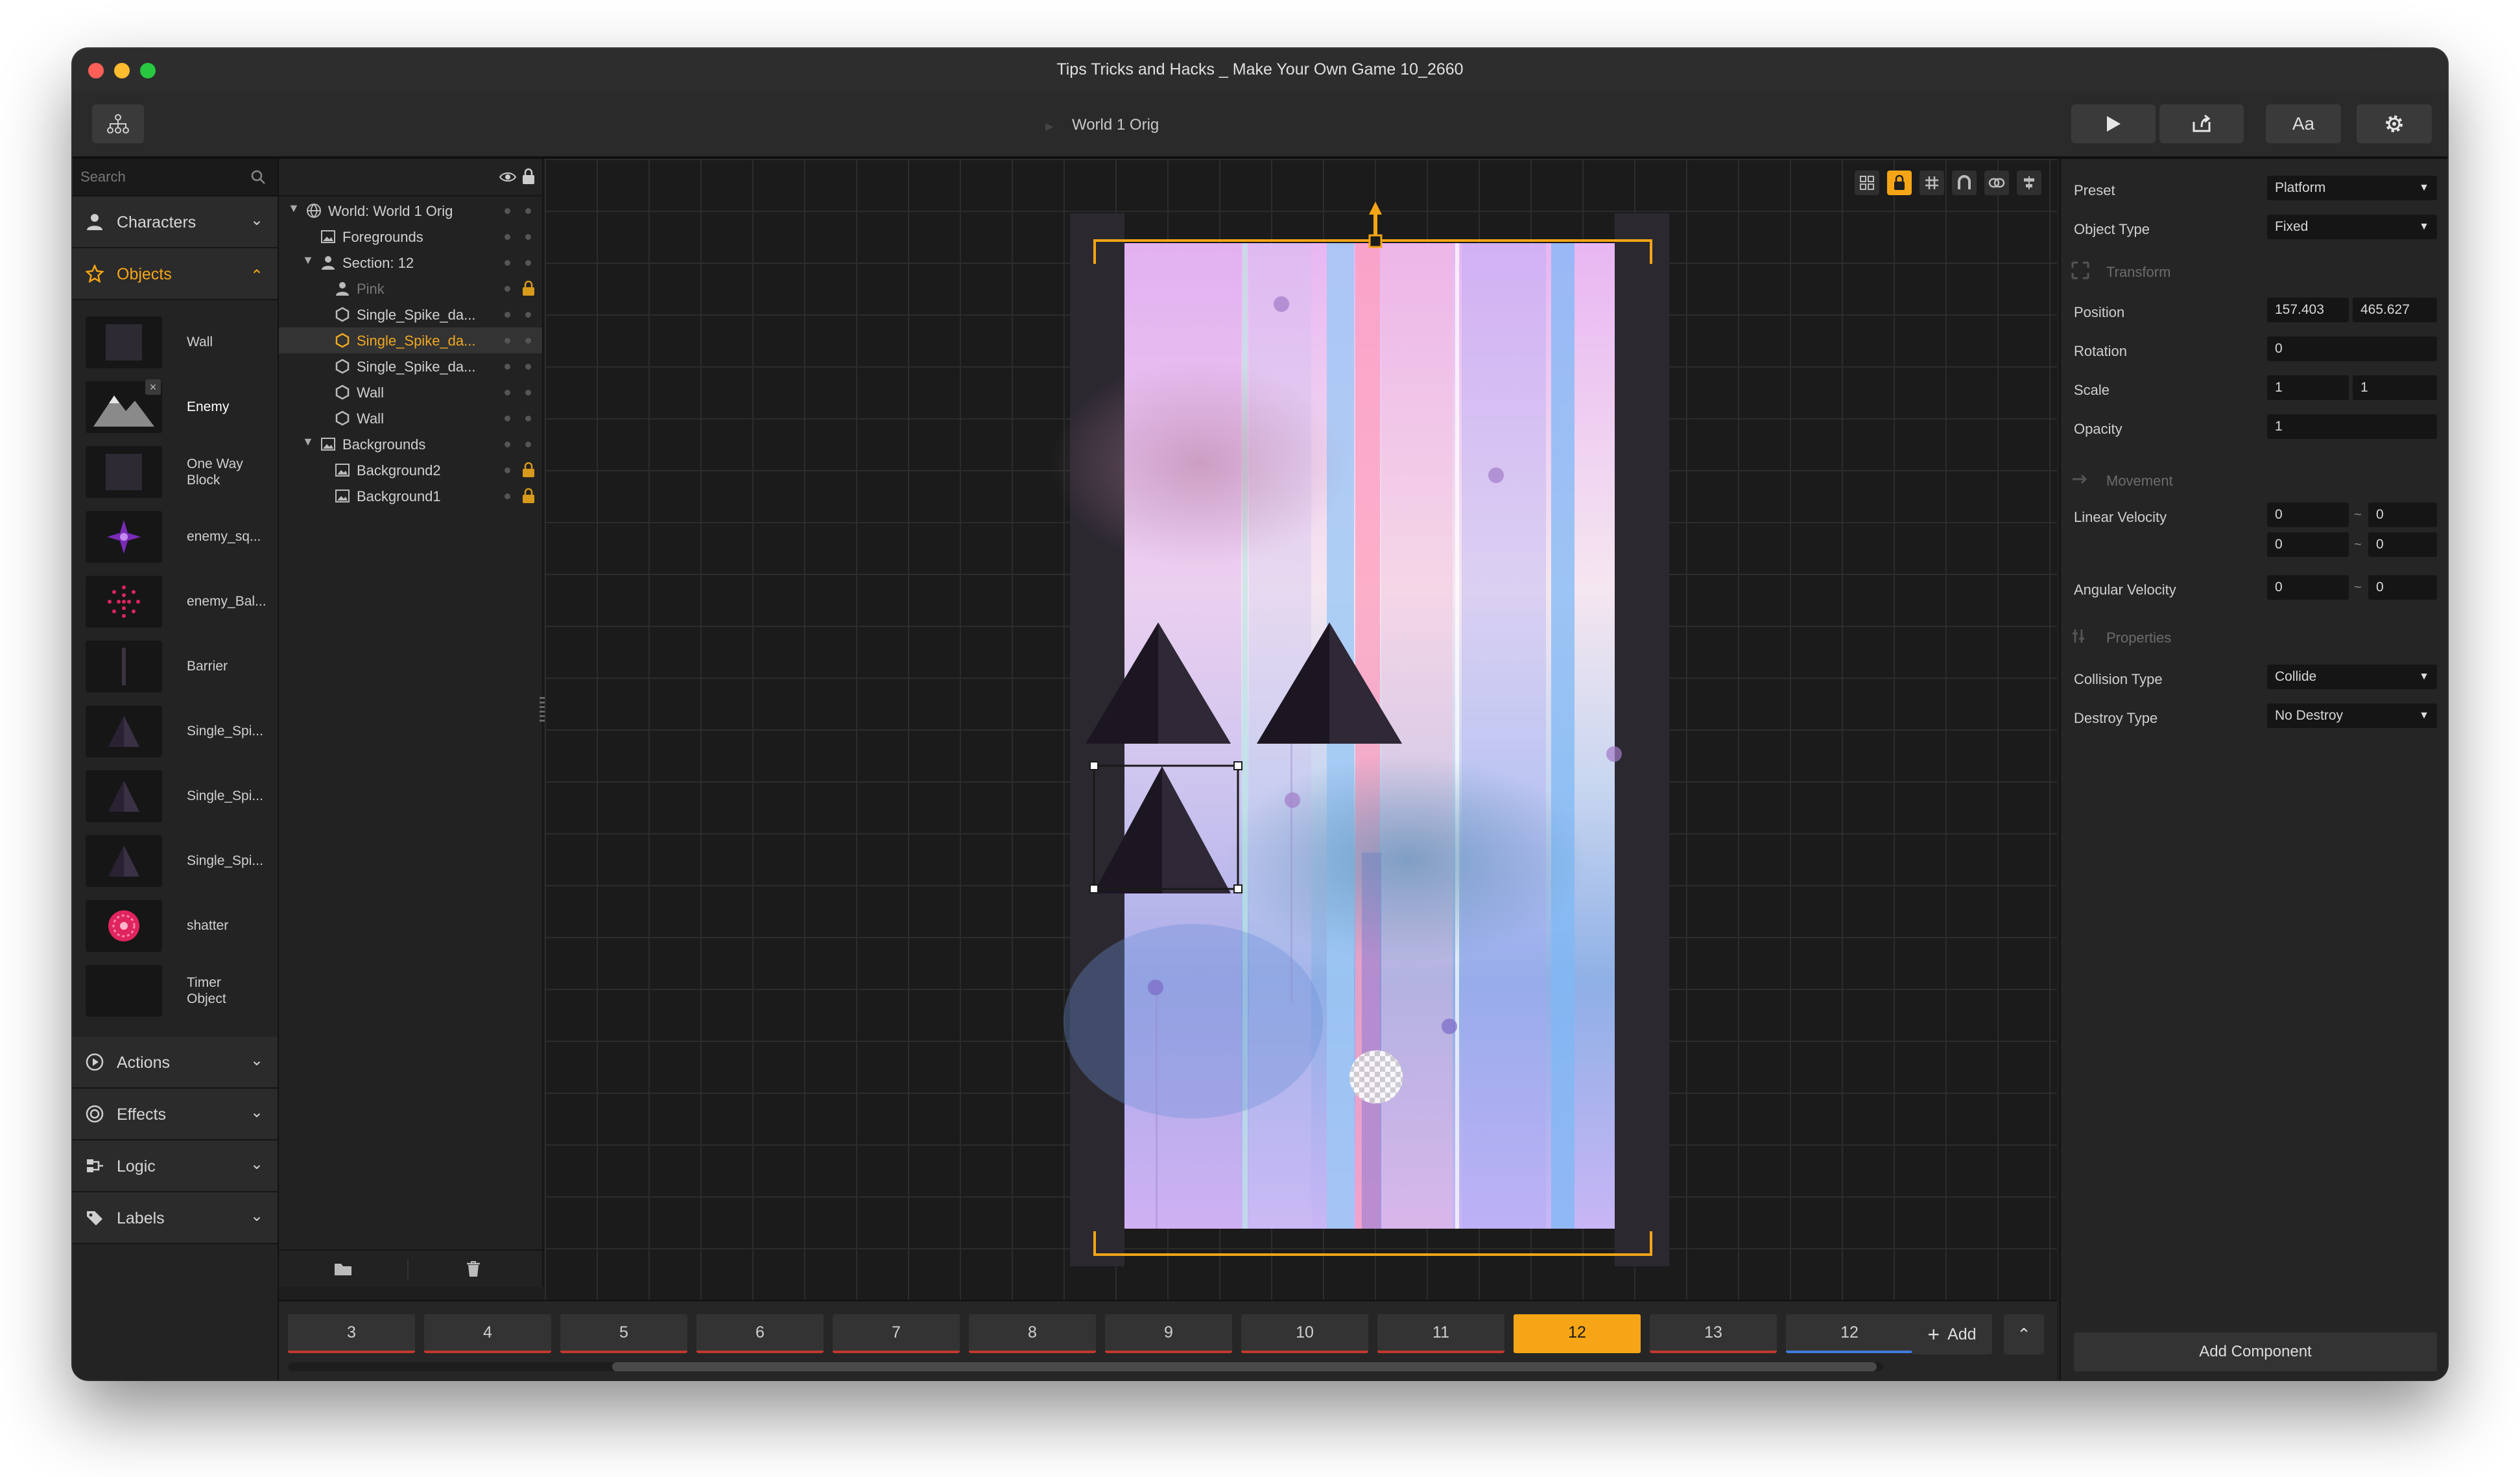  Describe the element at coordinates (2352, 426) in the screenshot. I see `opacity-field: 1` at that location.